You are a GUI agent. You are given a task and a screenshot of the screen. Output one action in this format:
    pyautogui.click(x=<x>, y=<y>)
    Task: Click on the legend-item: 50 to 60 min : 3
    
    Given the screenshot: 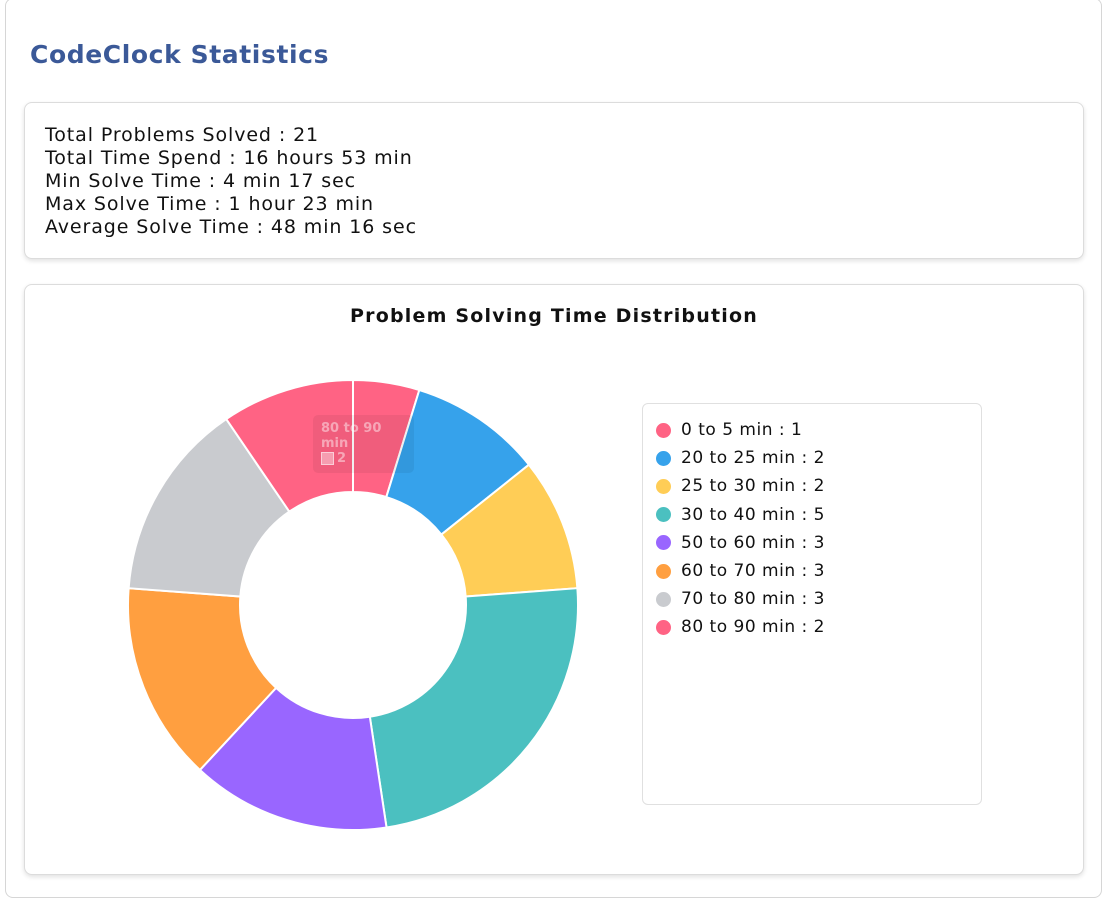 What is the action you would take?
    pyautogui.click(x=818, y=543)
    